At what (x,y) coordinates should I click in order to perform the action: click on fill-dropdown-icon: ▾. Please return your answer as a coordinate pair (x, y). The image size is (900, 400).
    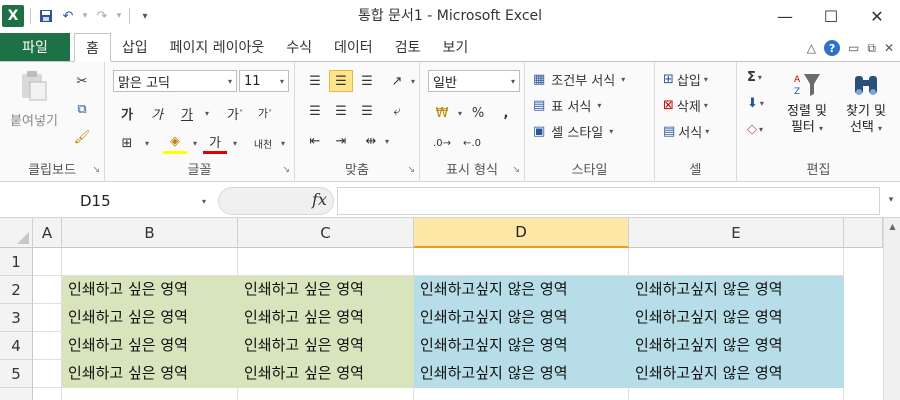
    Looking at the image, I should click on (195, 143).